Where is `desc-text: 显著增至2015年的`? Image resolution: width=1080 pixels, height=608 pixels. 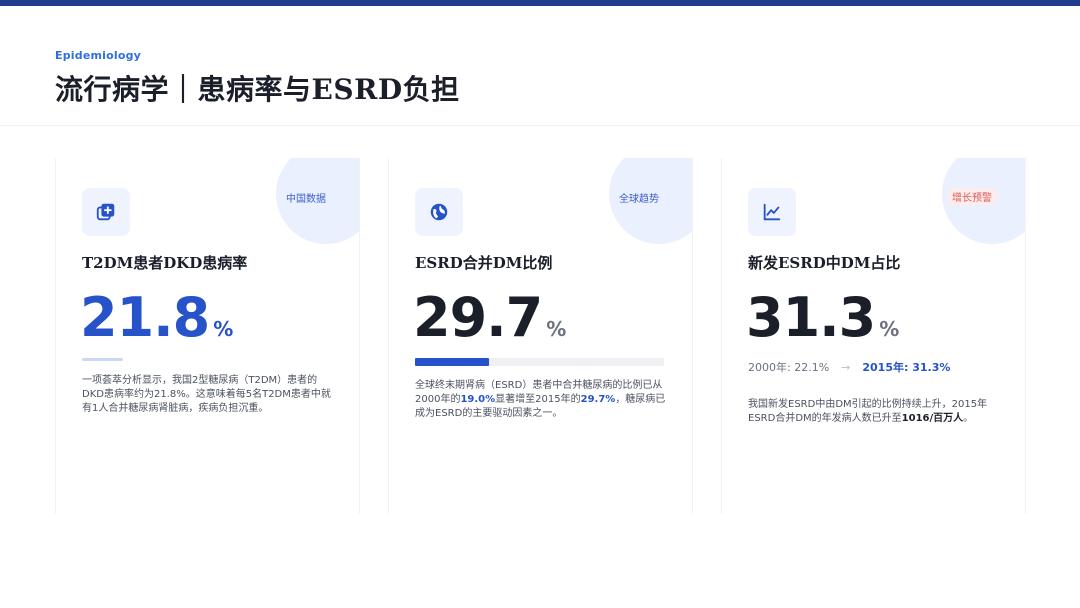 desc-text: 显著增至2015年的 is located at coordinates (538, 399).